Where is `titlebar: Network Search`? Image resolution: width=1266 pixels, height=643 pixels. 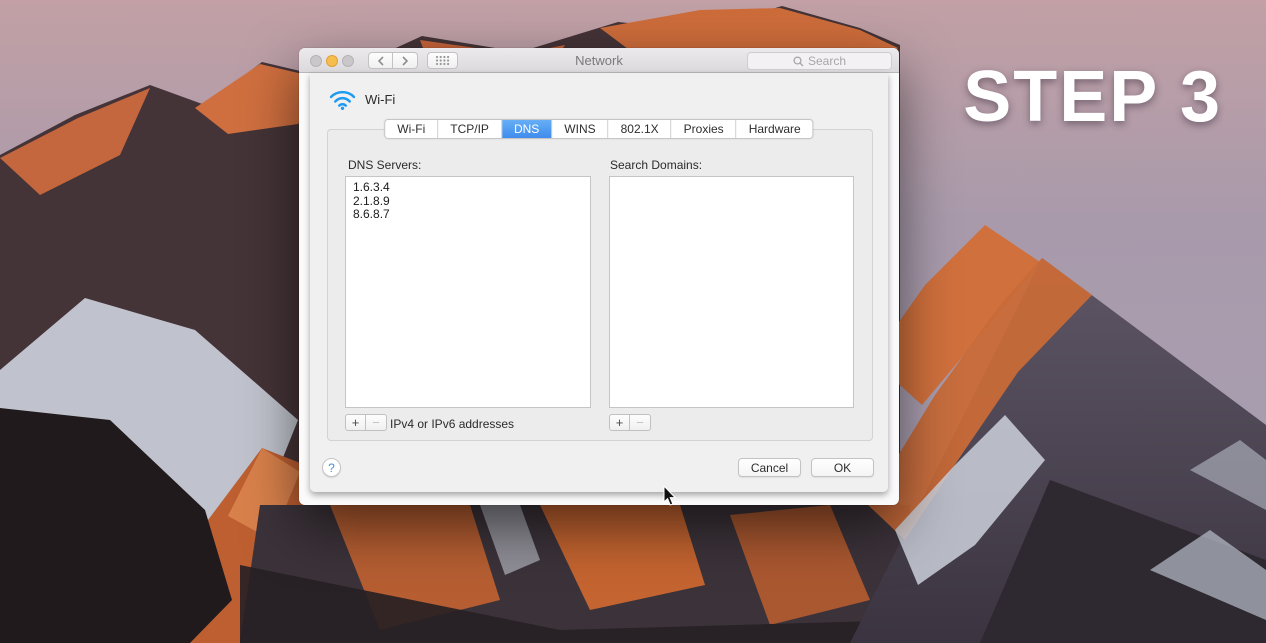
titlebar: Network Search is located at coordinates (599, 60).